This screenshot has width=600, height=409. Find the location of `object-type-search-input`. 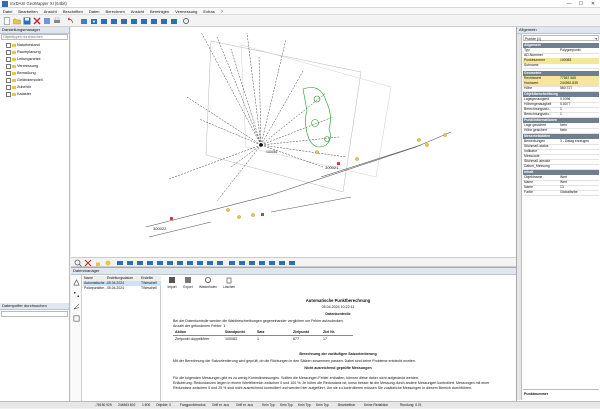

object-type-search-input is located at coordinates (34, 37).